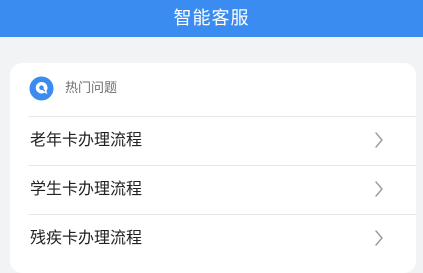 This screenshot has height=273, width=423. I want to click on header-bar: 智能客服, so click(211, 18).